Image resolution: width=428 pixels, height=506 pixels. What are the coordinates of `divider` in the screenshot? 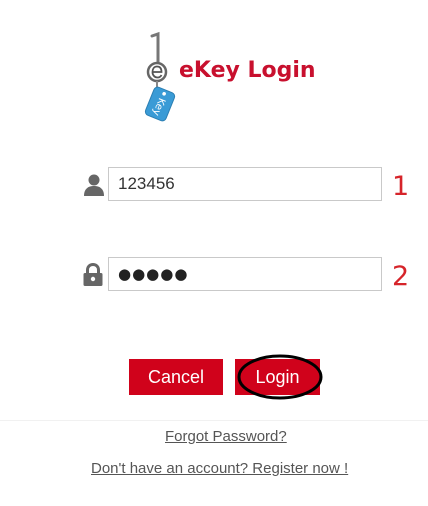 It's located at (214, 420).